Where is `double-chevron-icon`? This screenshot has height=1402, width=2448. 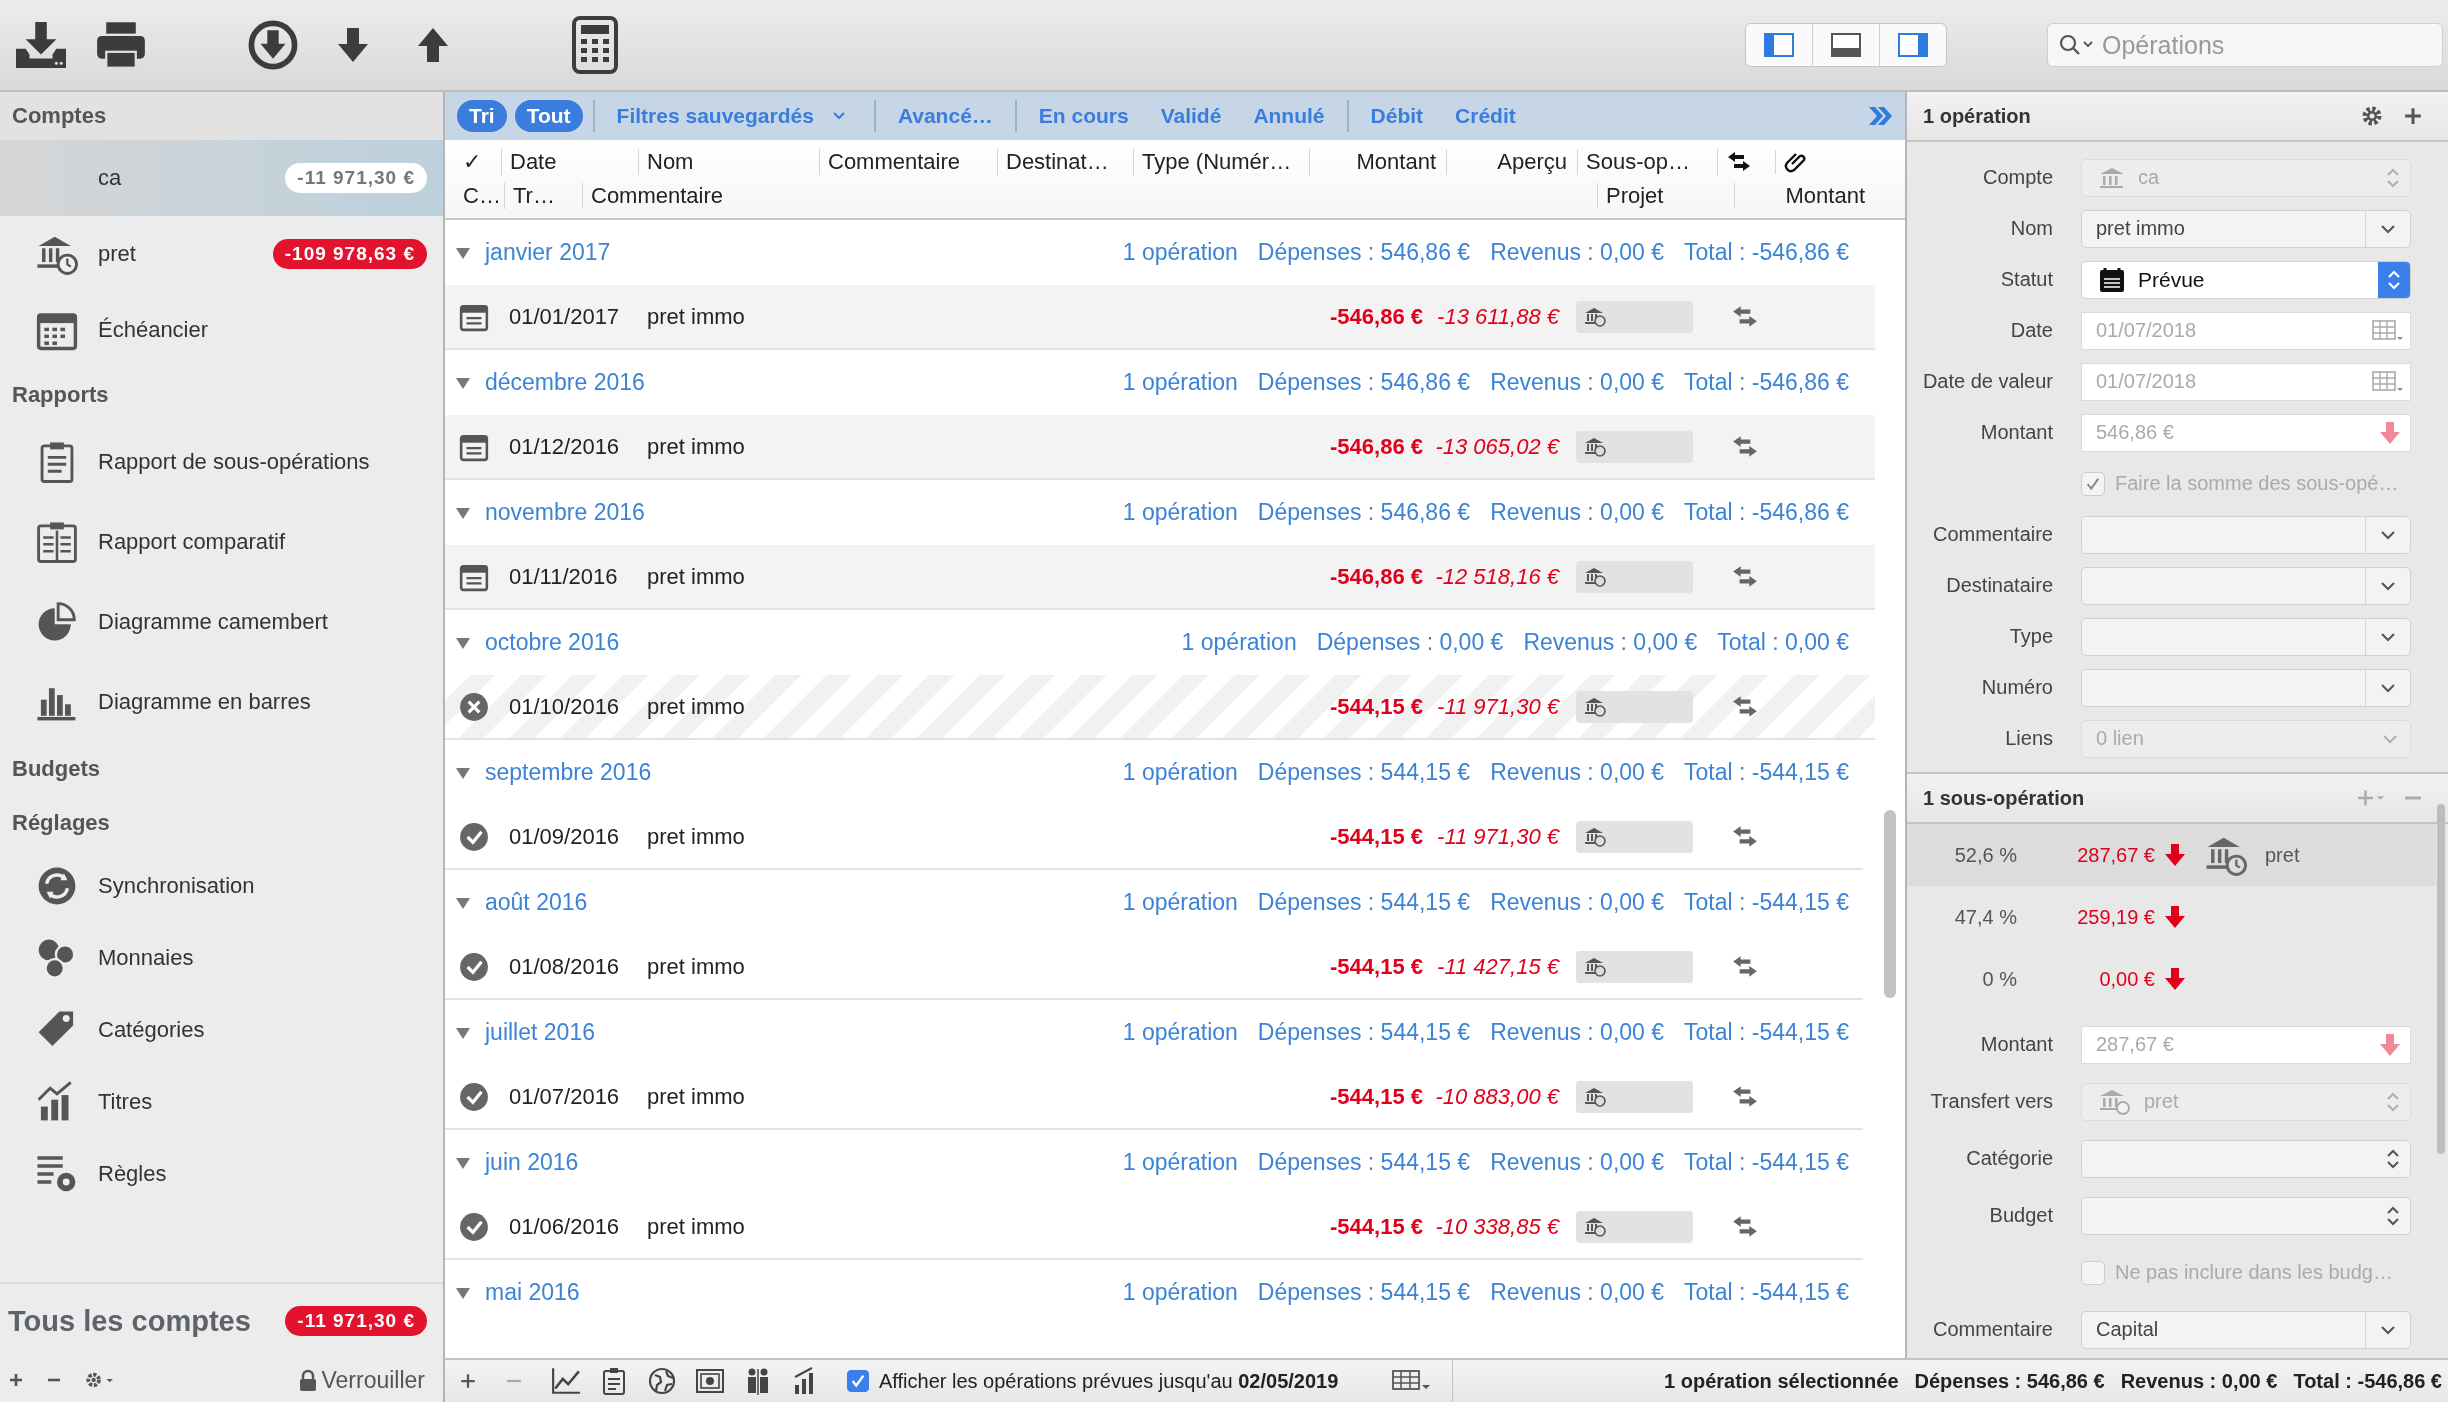 double-chevron-icon is located at coordinates (1880, 116).